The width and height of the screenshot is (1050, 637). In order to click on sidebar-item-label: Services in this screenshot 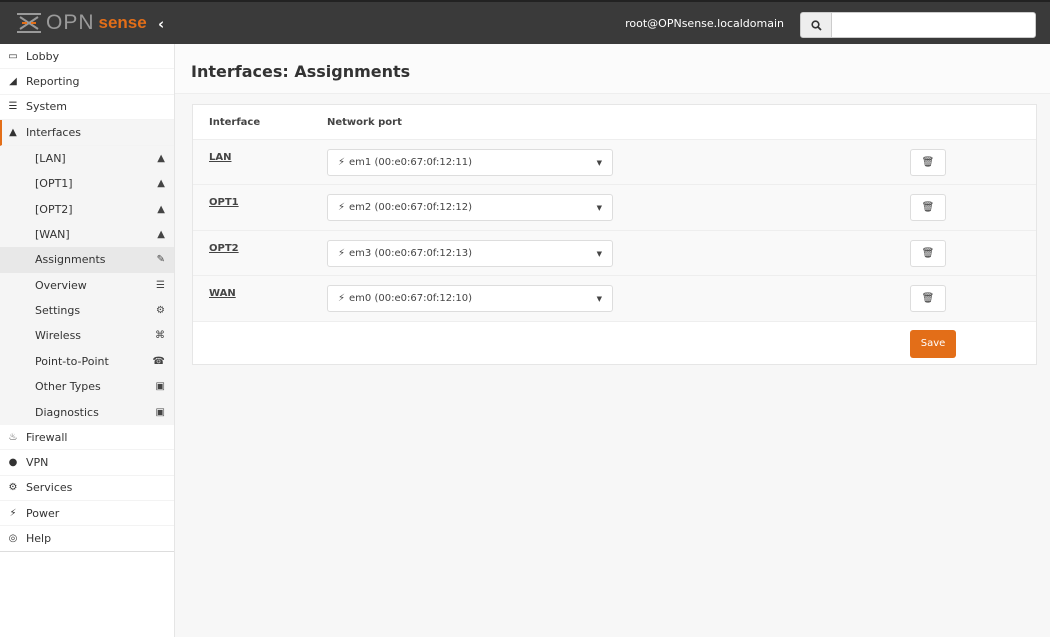, I will do `click(49, 488)`.